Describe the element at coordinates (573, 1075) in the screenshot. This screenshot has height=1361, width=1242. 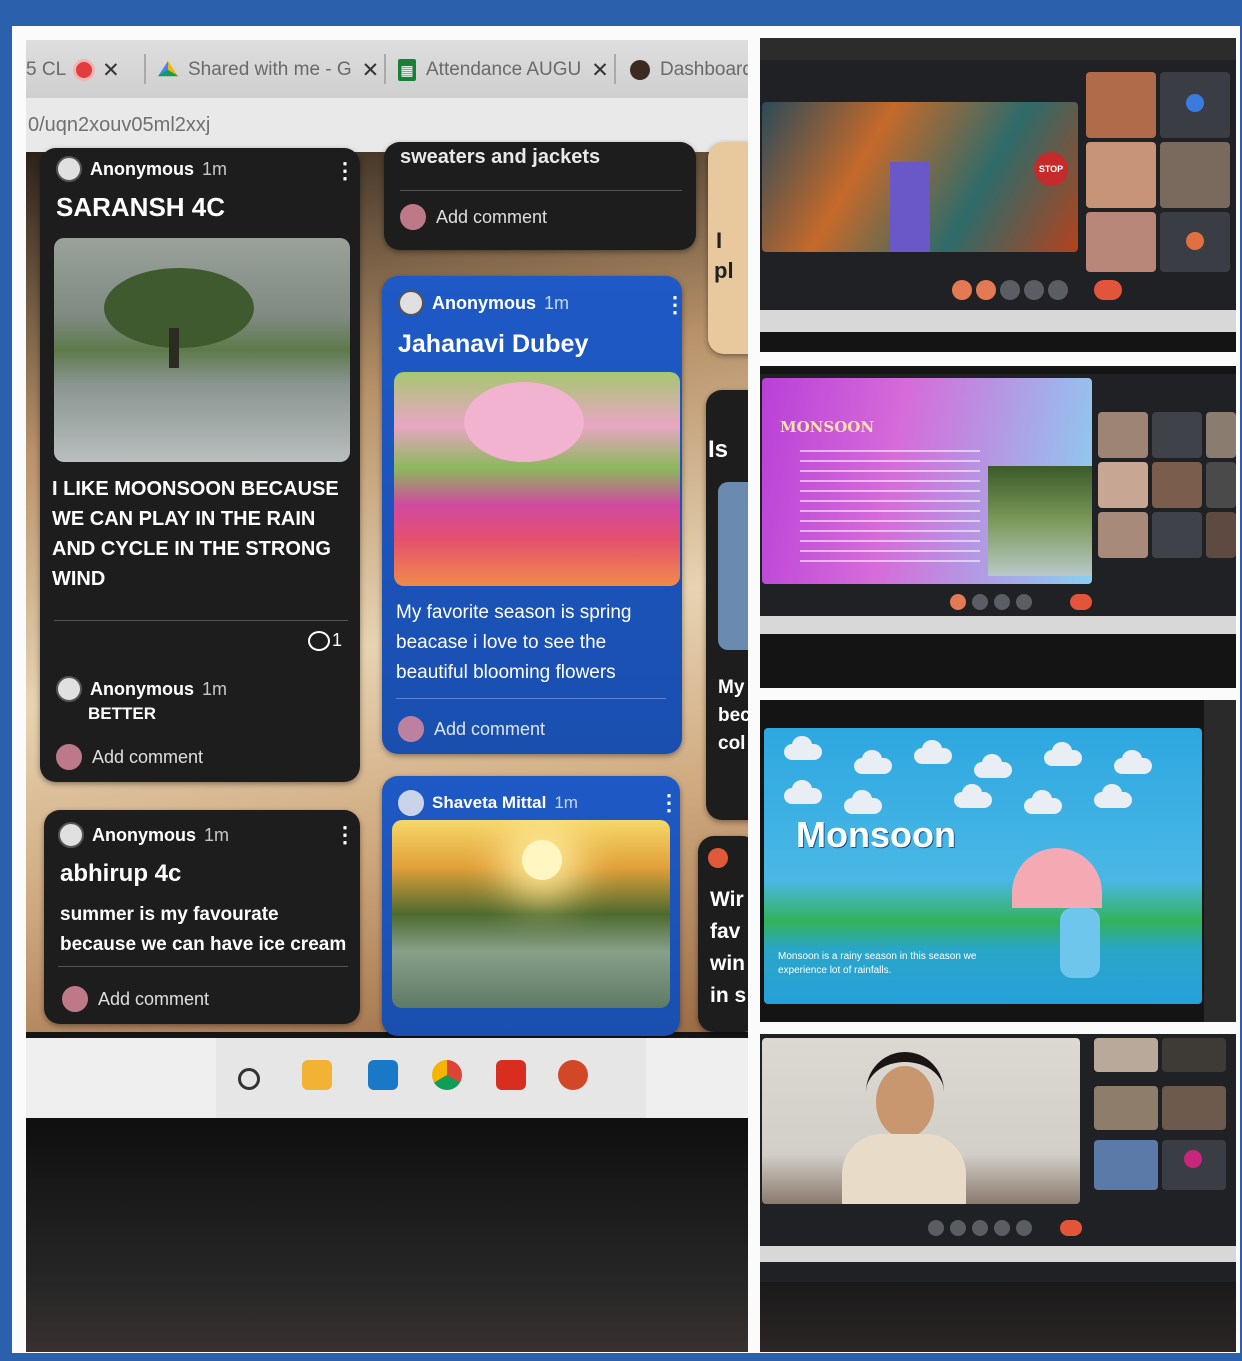
I see `powerpoint-icon` at that location.